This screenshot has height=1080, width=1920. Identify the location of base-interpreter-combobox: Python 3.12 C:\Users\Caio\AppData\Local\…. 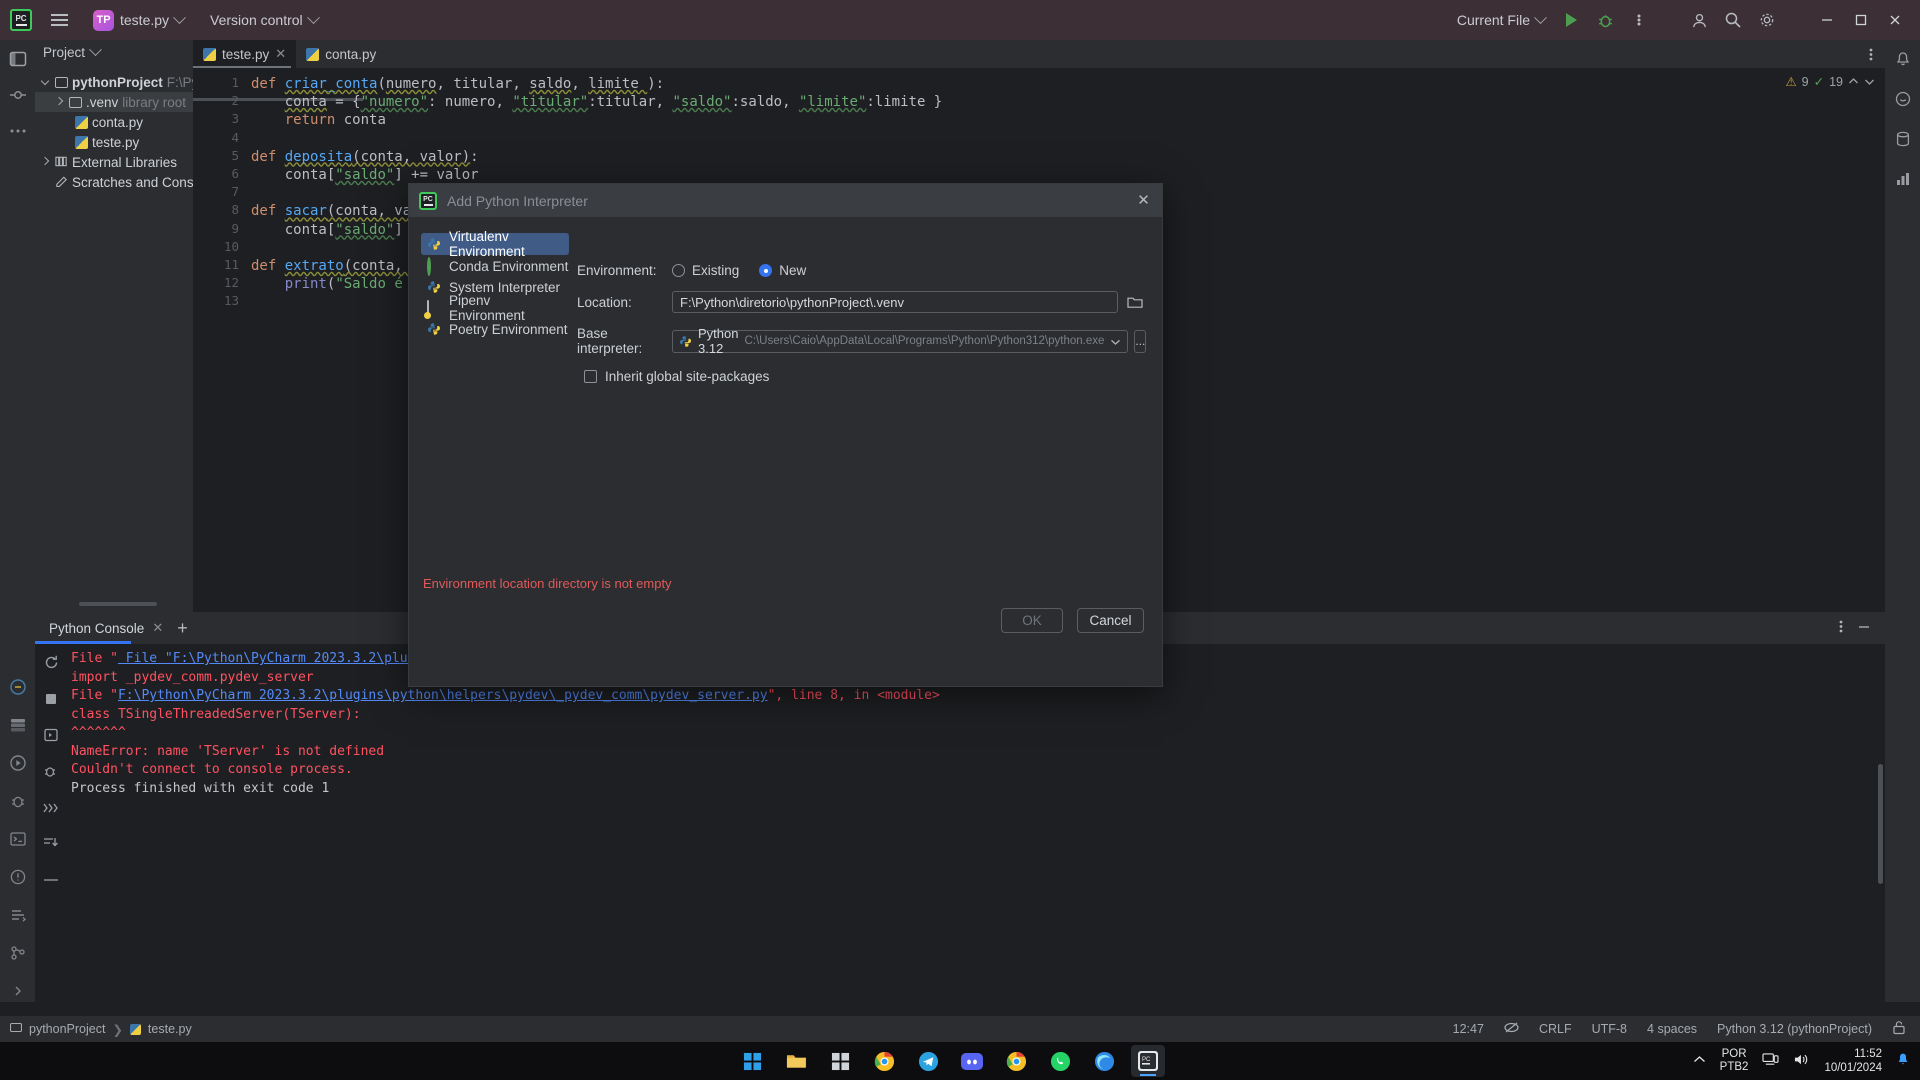
(900, 341).